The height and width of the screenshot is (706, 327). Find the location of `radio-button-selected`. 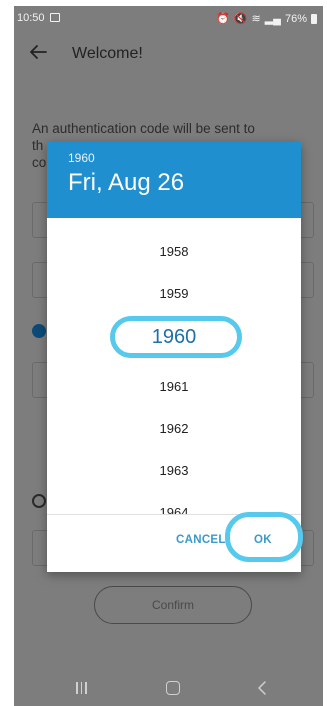

radio-button-selected is located at coordinates (39, 331).